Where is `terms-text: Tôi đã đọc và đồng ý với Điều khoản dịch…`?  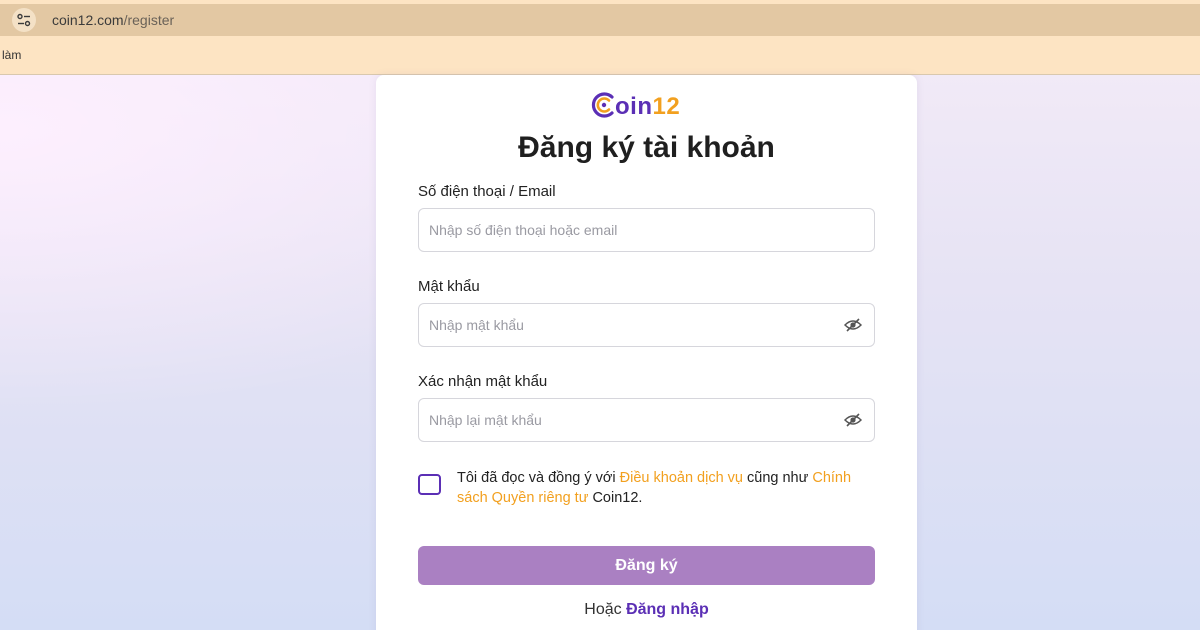
terms-text: Tôi đã đọc và đồng ý với Điều khoản dịch… is located at coordinates (667, 488).